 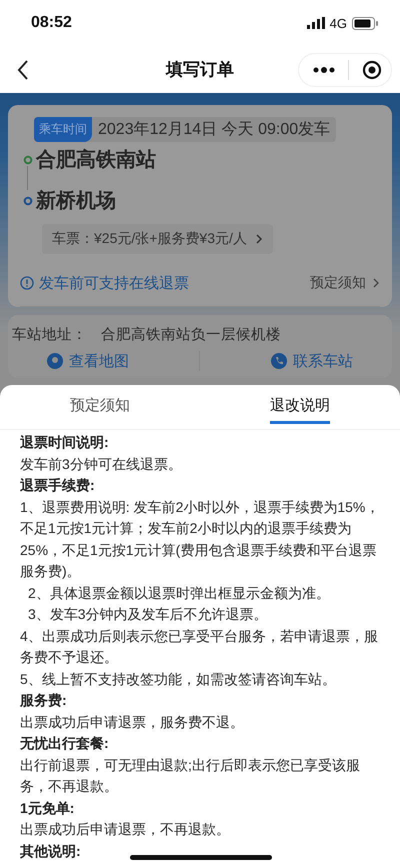 I want to click on section-heading: 退票时间说明:, so click(x=64, y=442).